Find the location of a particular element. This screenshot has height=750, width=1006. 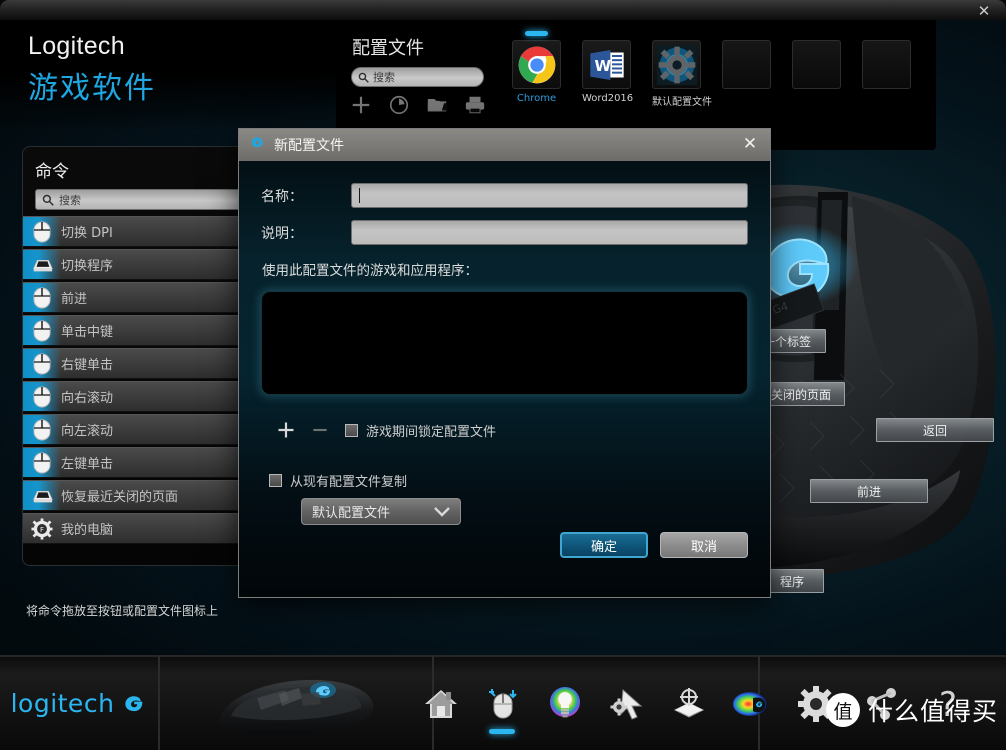

profile-icon-list: Chrome W Word2016 默认配置文件 is located at coordinates (711, 69).